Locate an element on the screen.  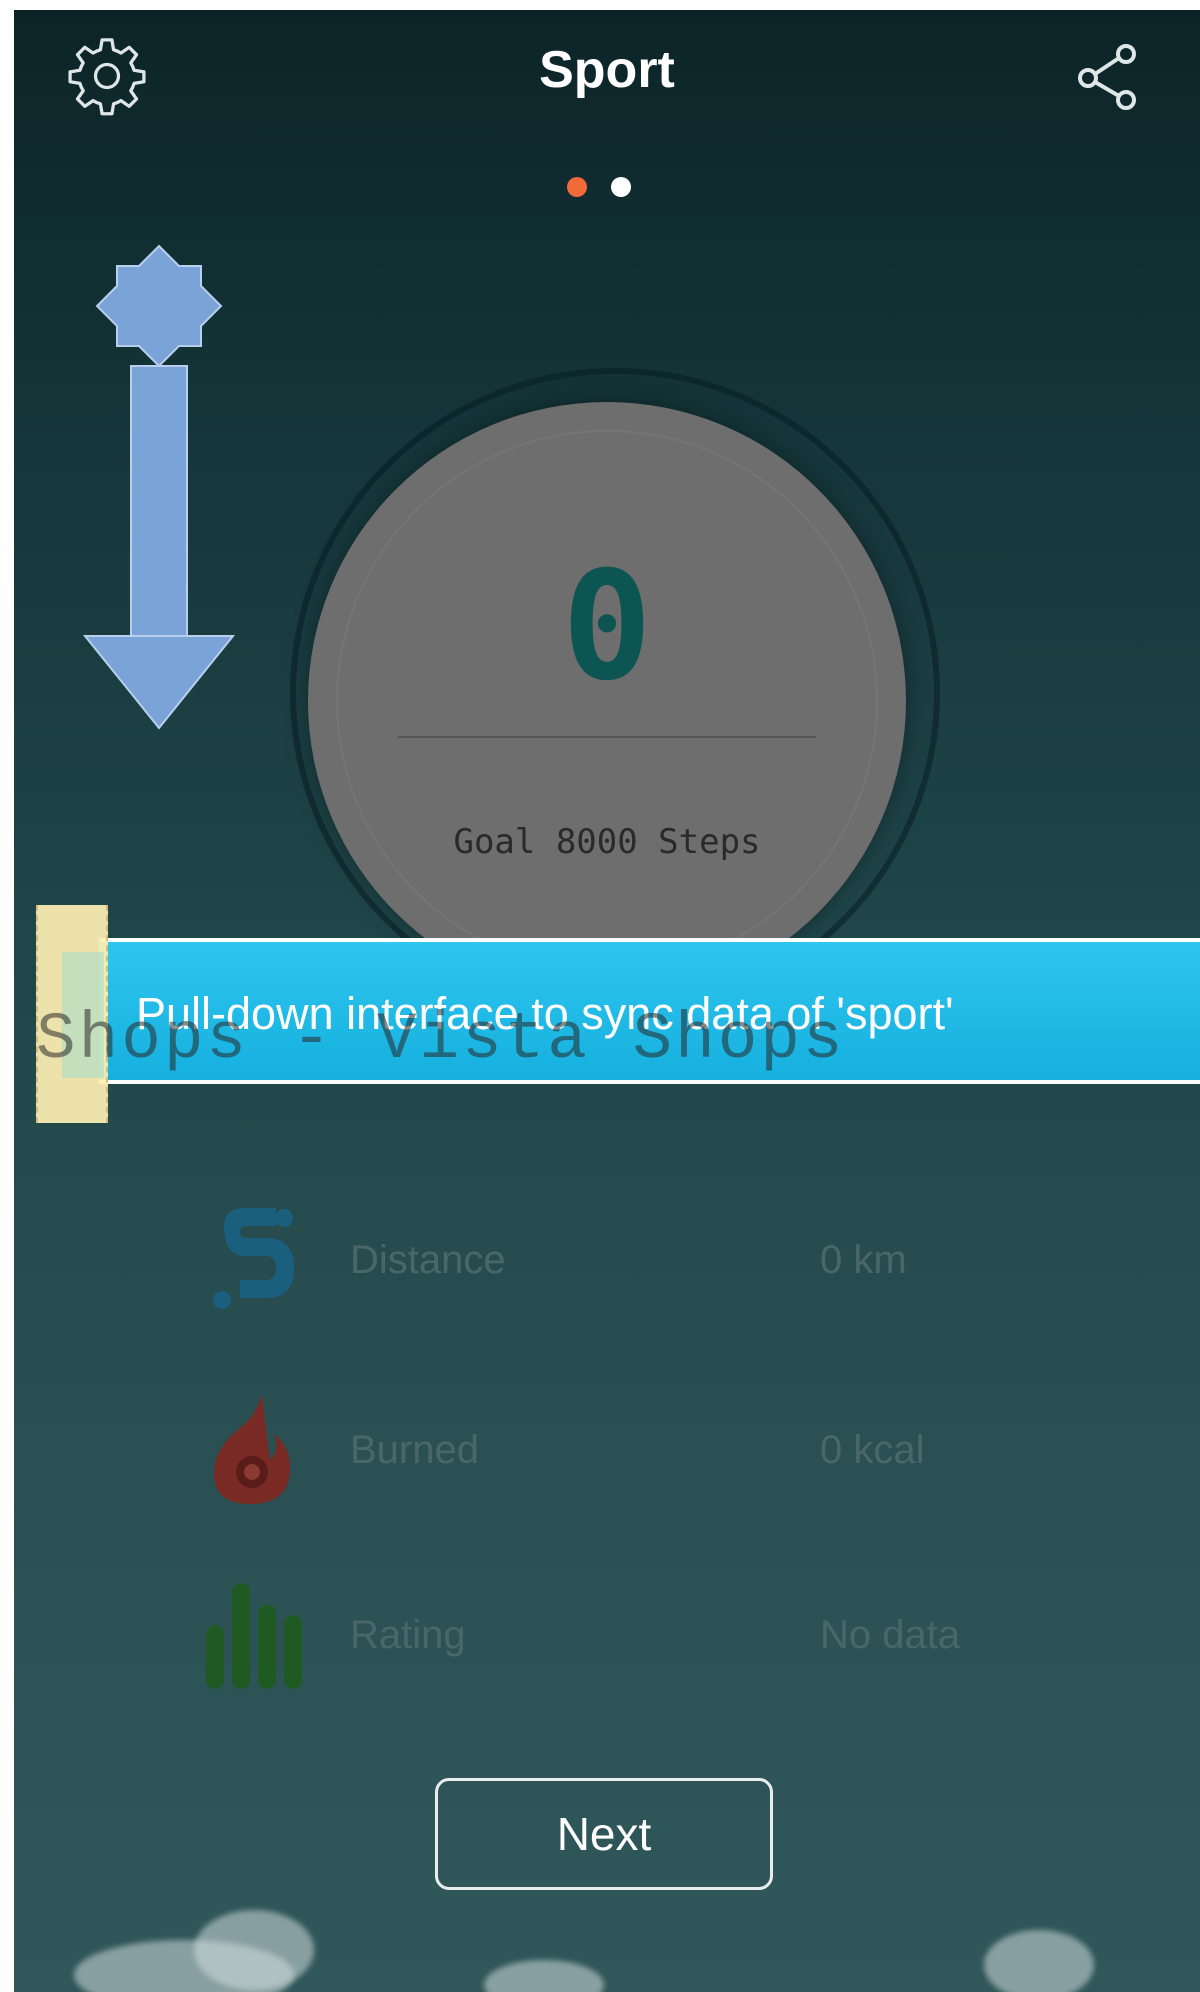
stat-row-rating: Rating No data is located at coordinates (607, 1635).